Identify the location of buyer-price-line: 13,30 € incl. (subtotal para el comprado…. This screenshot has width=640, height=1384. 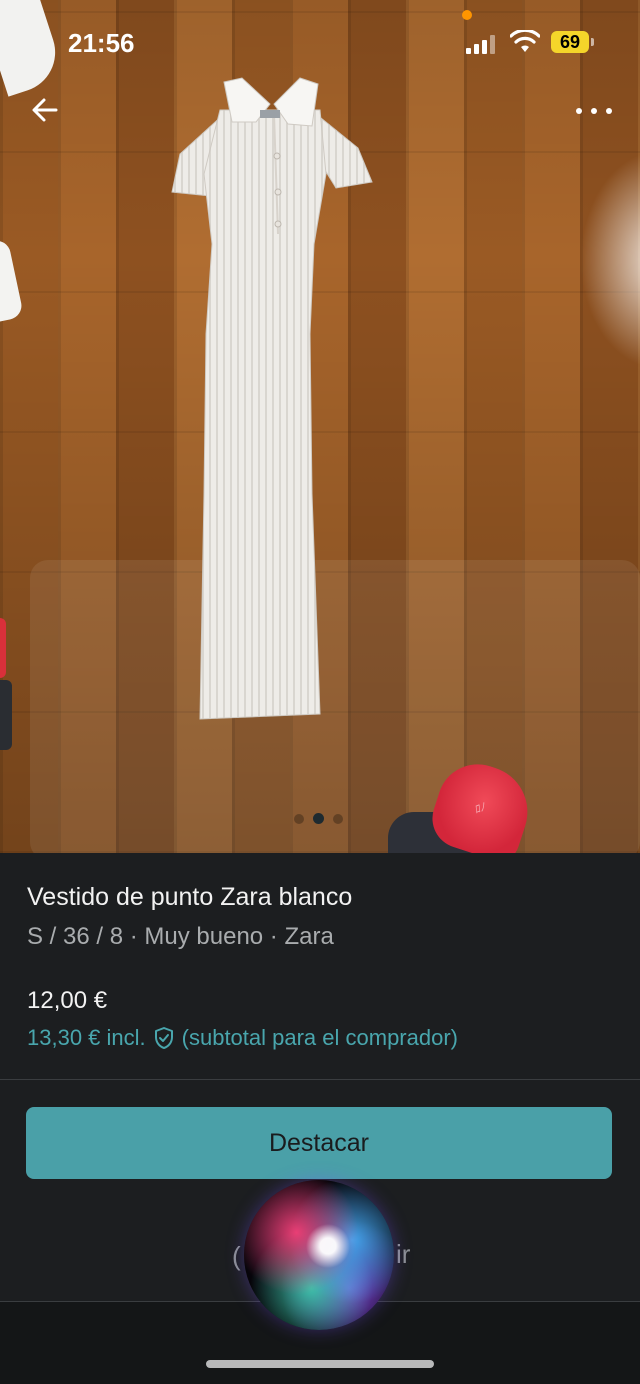
(242, 1038).